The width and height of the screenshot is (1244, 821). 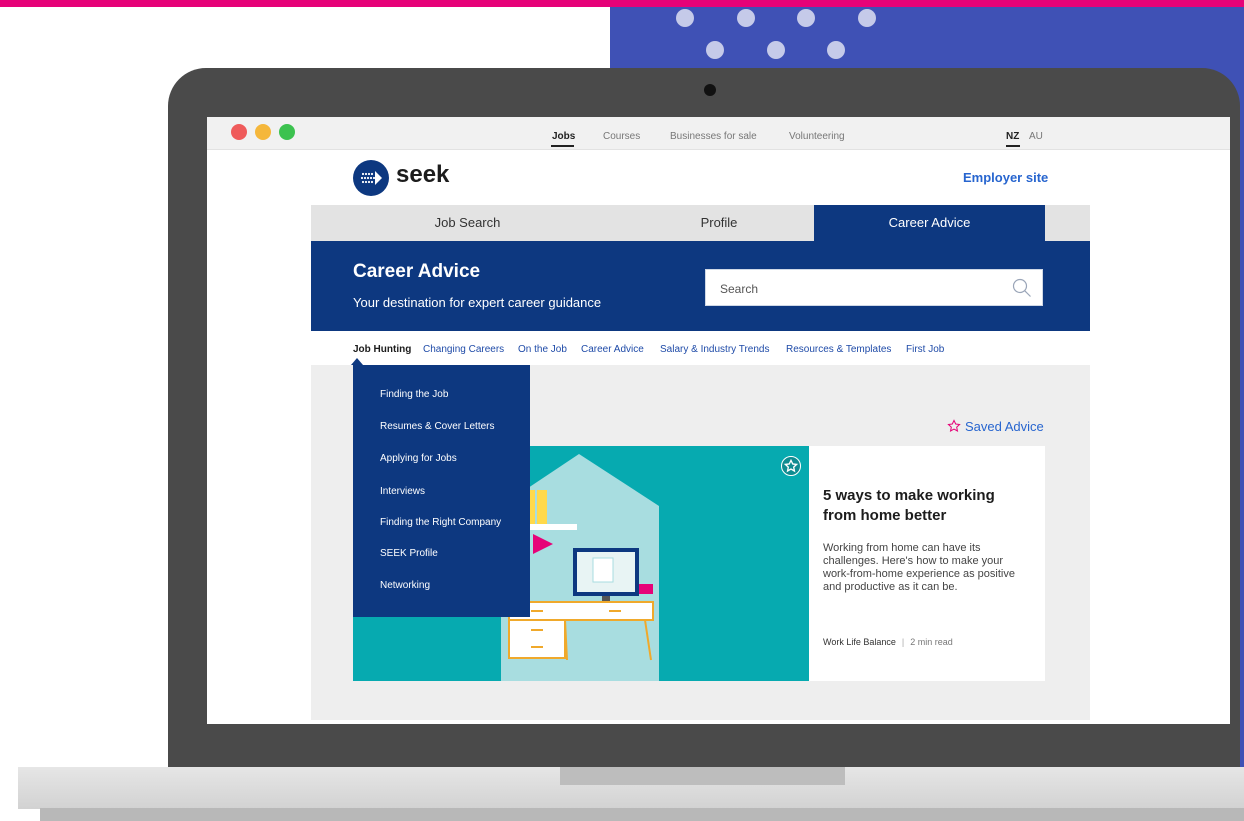 I want to click on menu-item-resumes-cover-letters: Resumes & Cover Letters, so click(x=437, y=426).